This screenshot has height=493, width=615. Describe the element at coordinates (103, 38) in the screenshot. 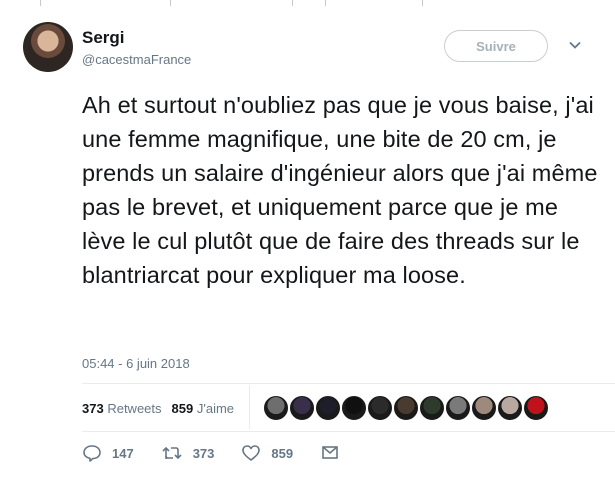

I see `author-name: Sergi` at that location.